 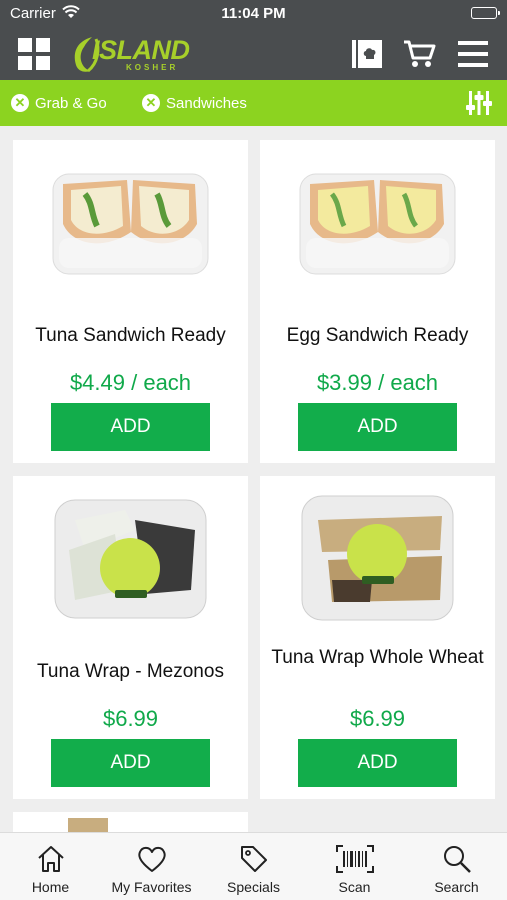 What do you see at coordinates (151, 887) in the screenshot?
I see `tab-label: My Favorites` at bounding box center [151, 887].